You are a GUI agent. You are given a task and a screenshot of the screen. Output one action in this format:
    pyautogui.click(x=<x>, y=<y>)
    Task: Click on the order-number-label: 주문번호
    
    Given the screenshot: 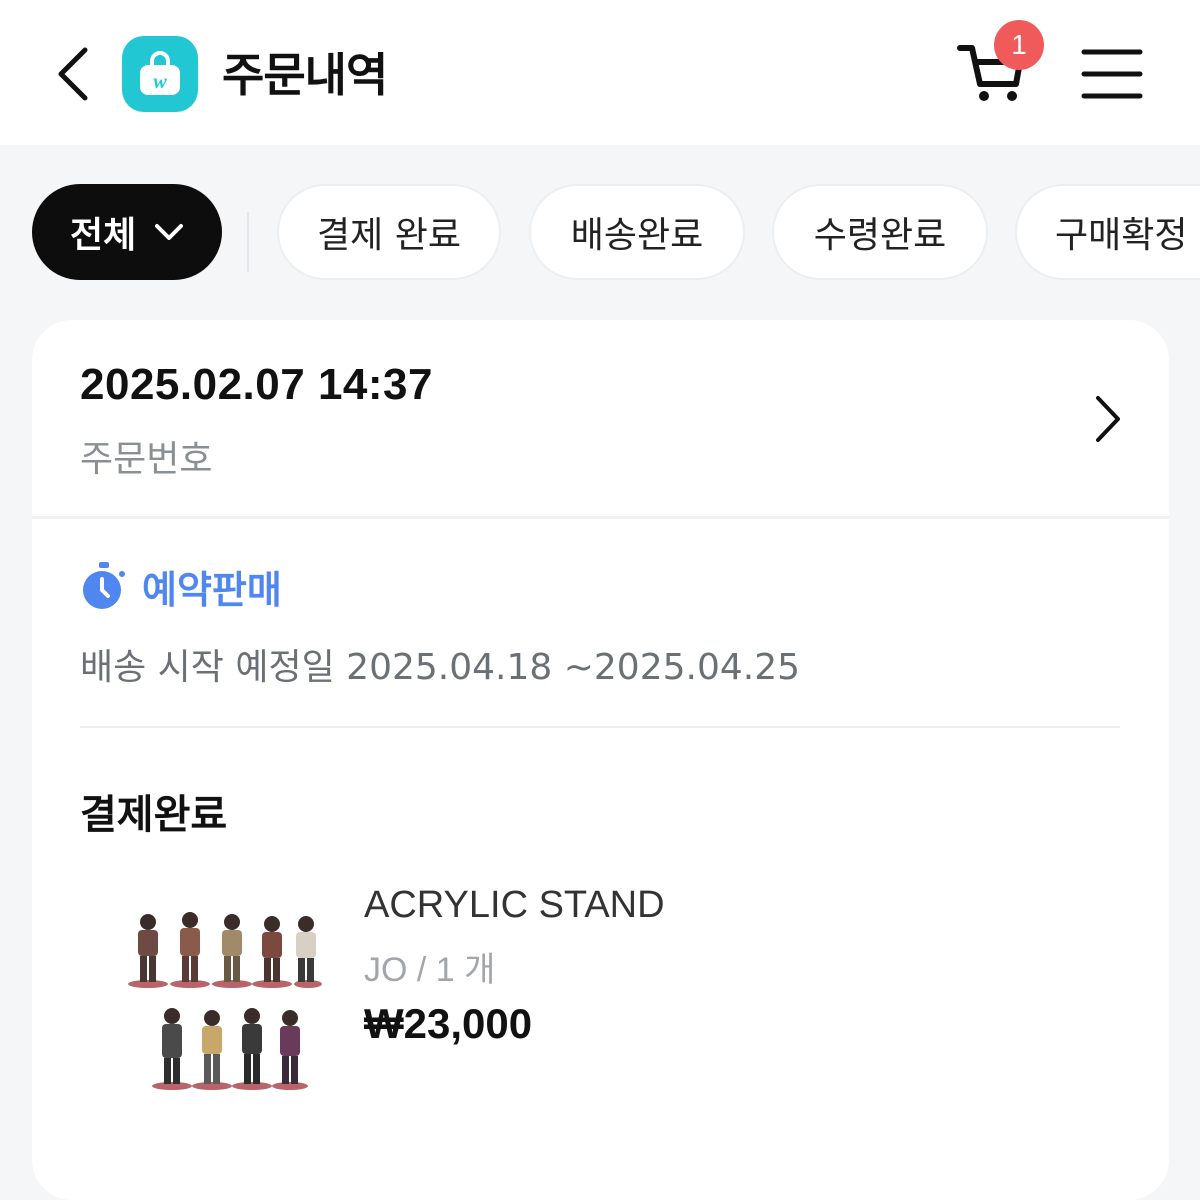 What is the action you would take?
    pyautogui.click(x=146, y=459)
    